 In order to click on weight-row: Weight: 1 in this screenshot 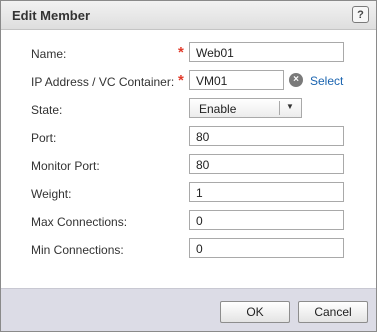, I will do `click(188, 194)`.